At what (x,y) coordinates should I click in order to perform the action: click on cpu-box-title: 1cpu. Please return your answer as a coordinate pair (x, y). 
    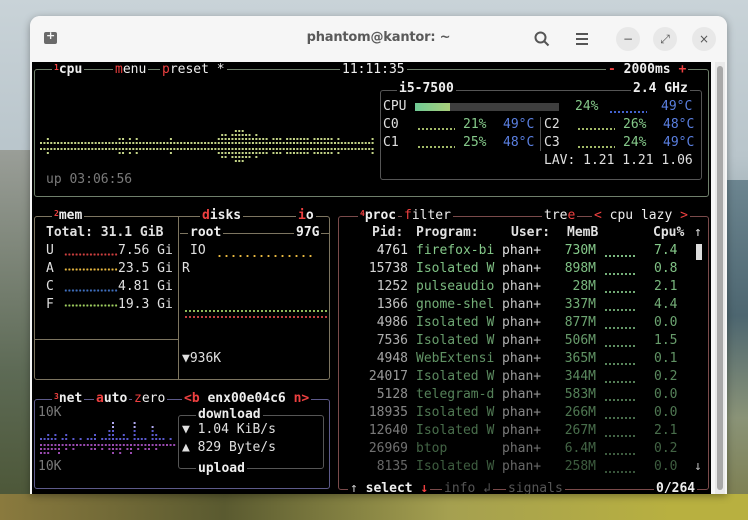
    Looking at the image, I should click on (68, 70).